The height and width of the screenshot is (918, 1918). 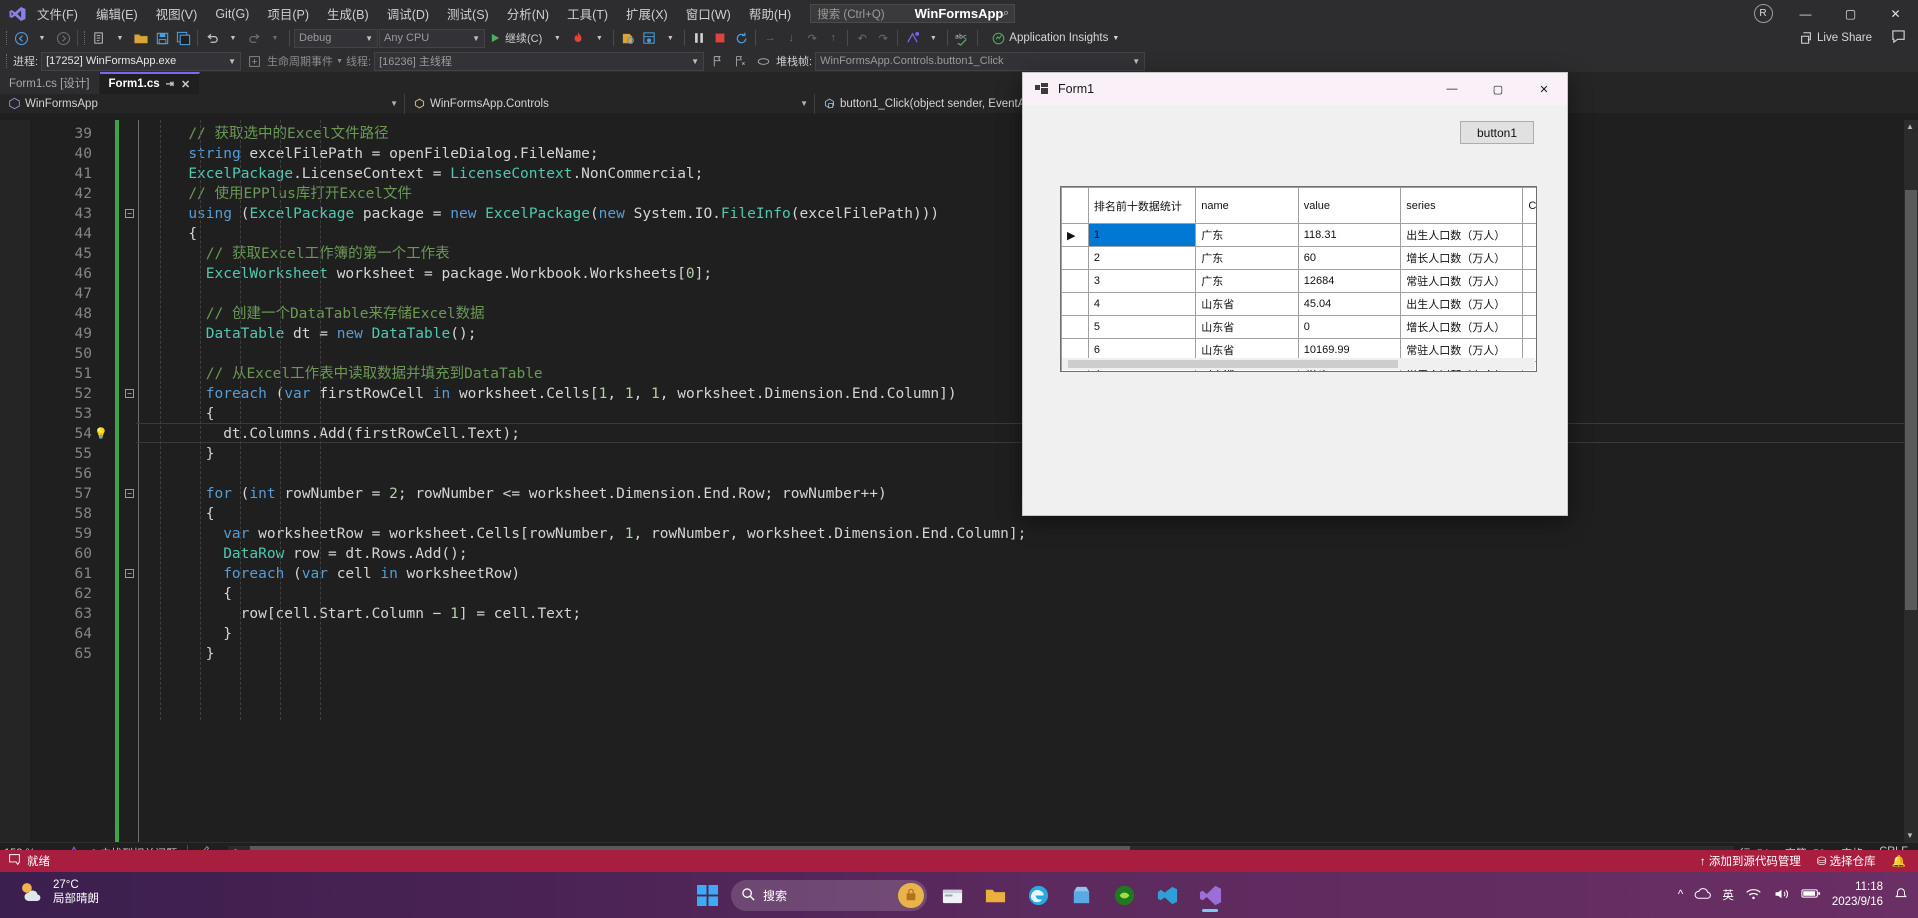 I want to click on code-line: // 获取选中的Excel文件路径, so click(x=288, y=134).